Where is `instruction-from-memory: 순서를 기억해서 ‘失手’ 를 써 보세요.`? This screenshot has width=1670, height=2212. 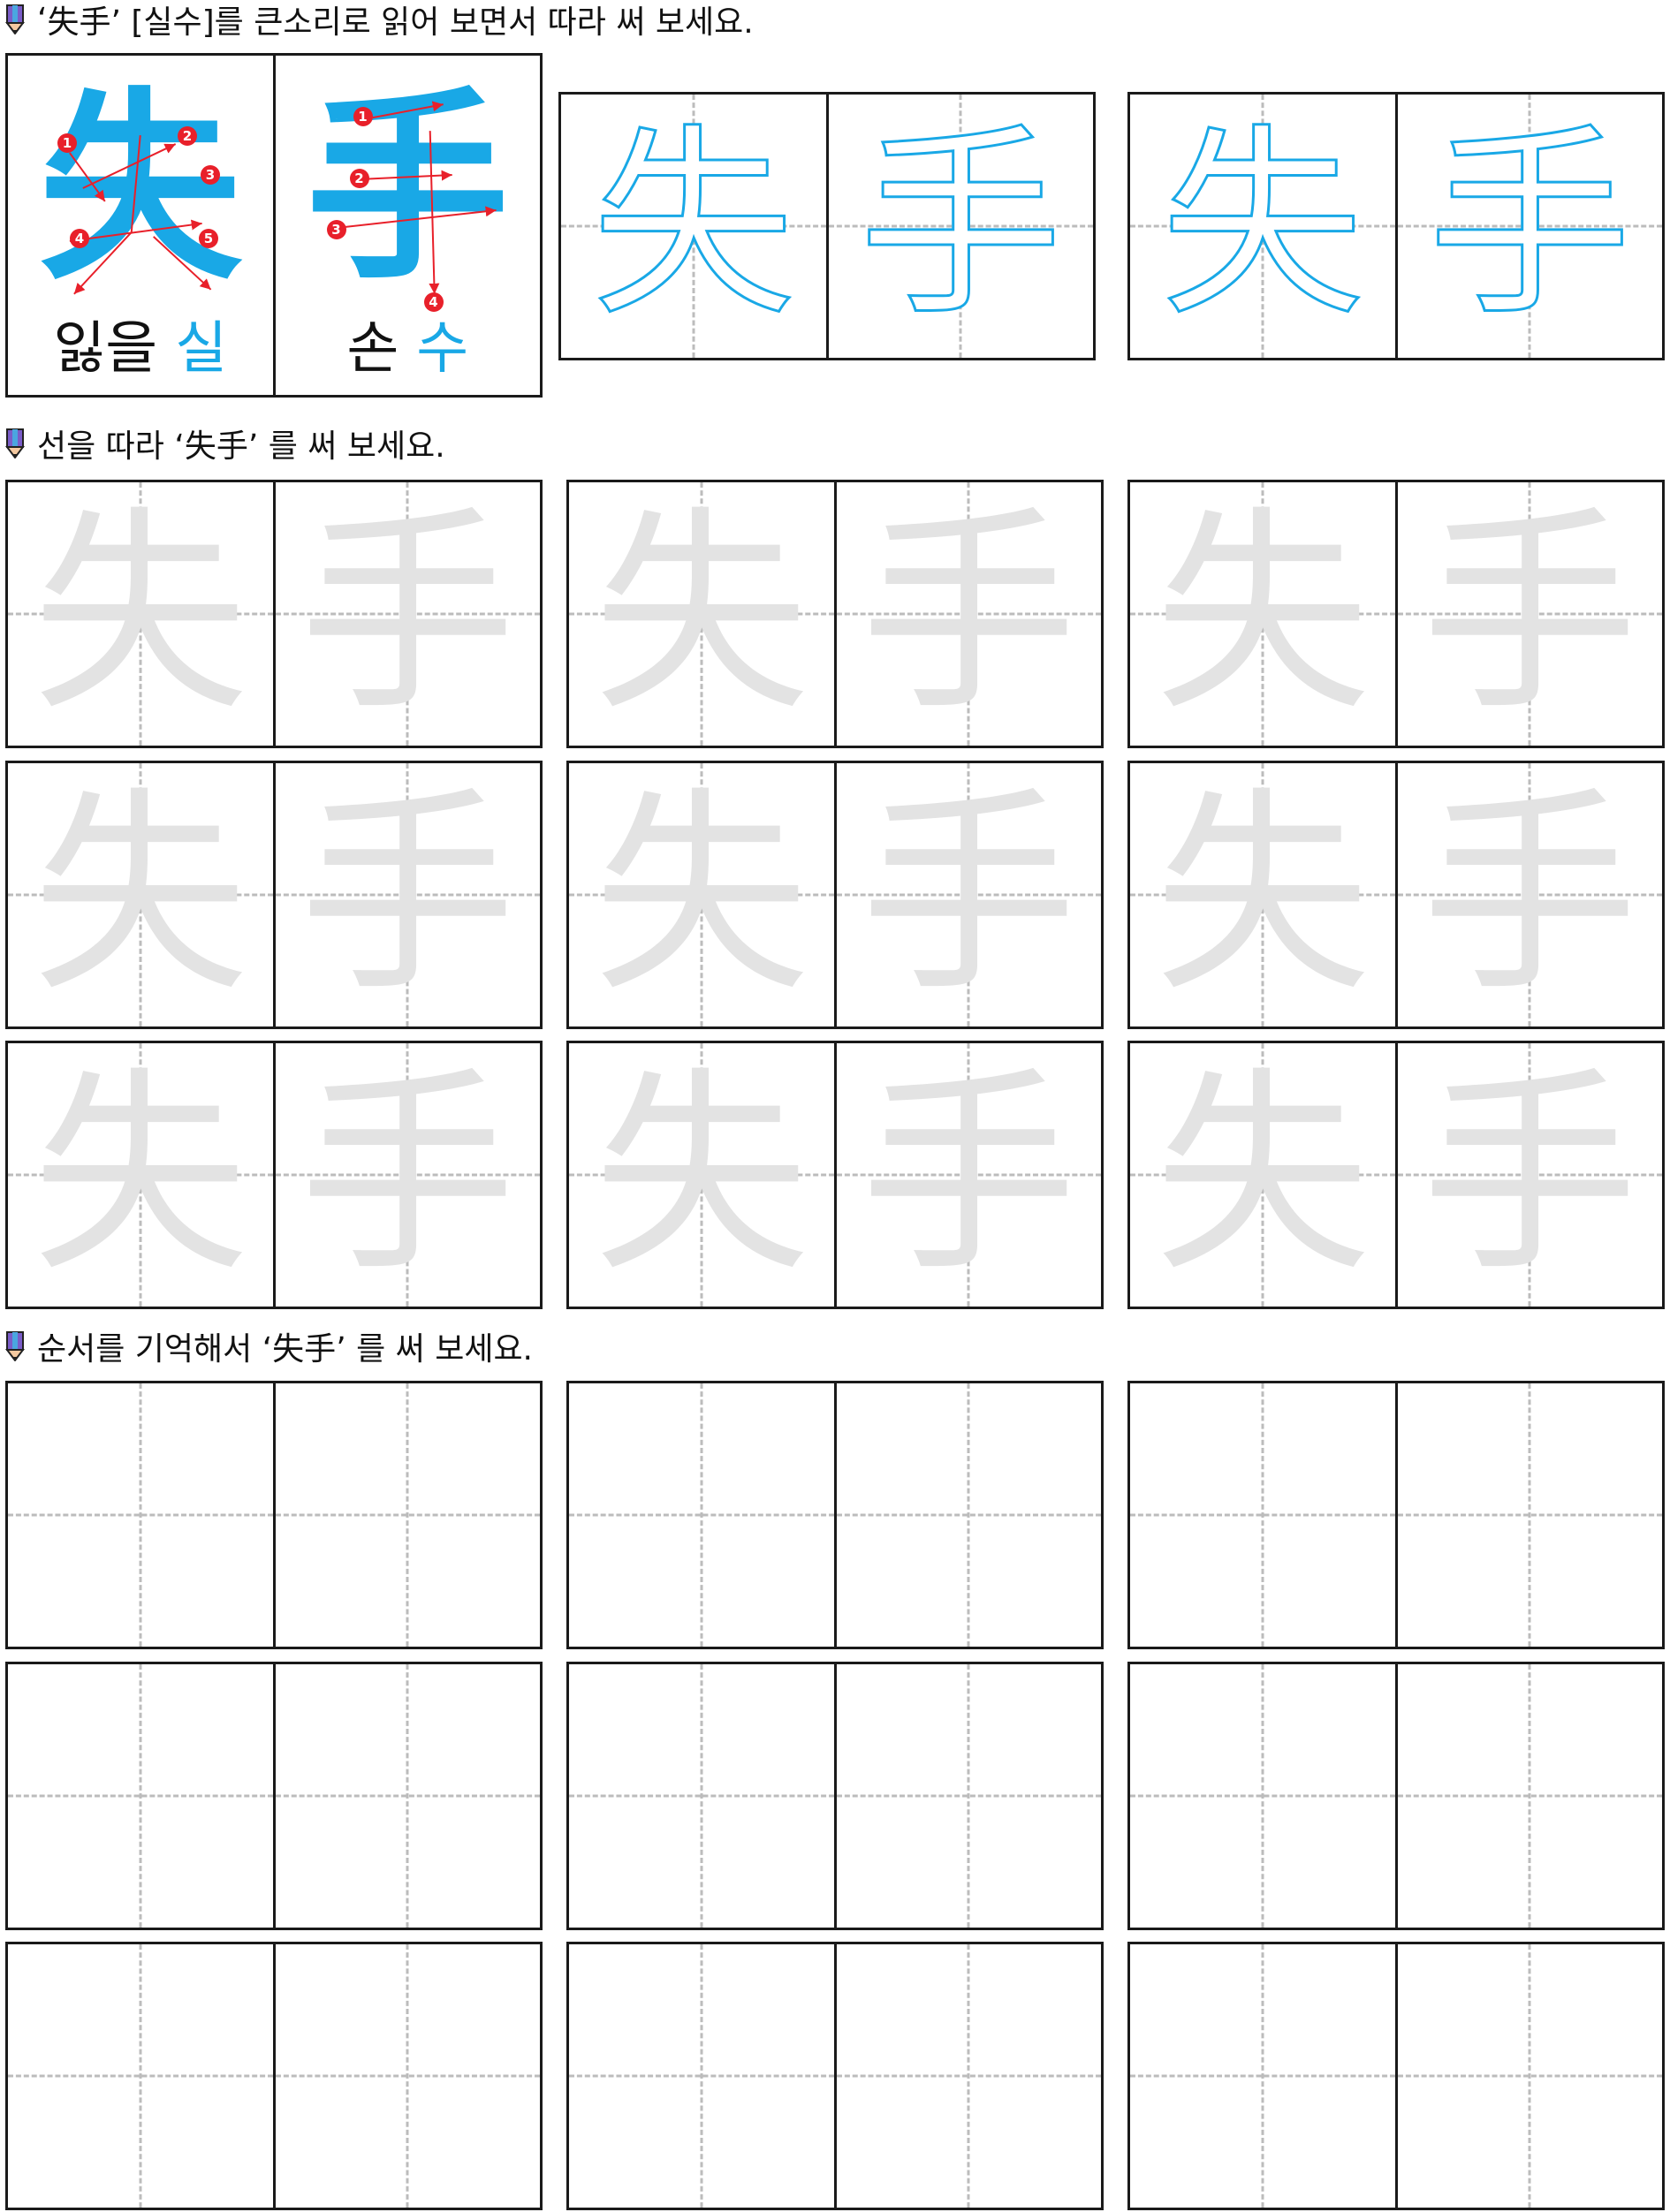
instruction-from-memory: 순서를 기억해서 ‘失手’ 를 써 보세요. is located at coordinates (269, 1347).